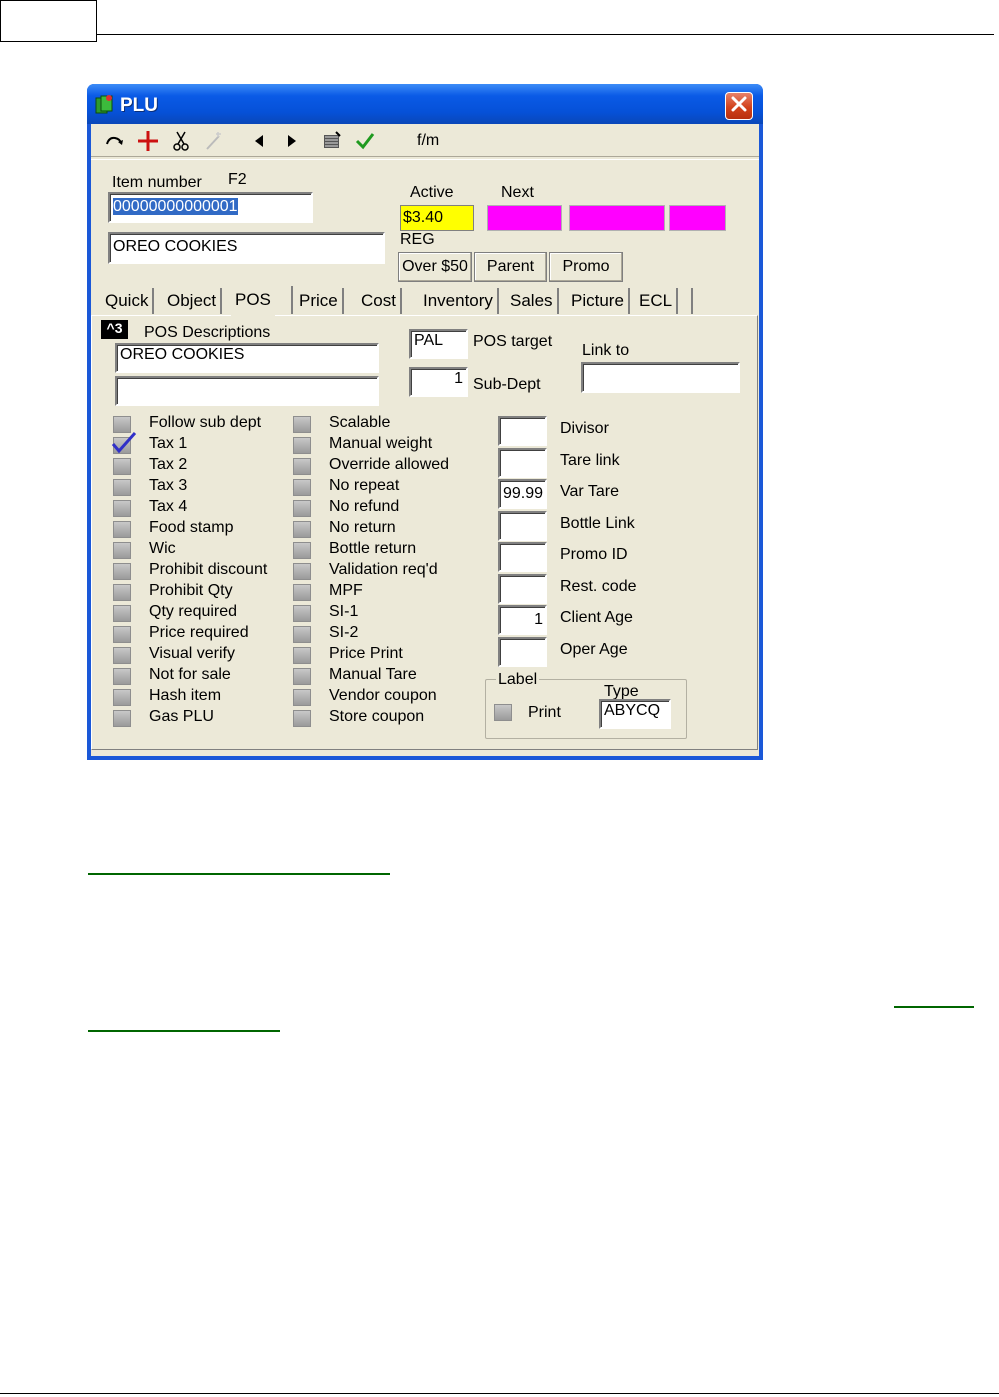 The height and width of the screenshot is (1397, 999). I want to click on manual-tare-label: Manual Tare, so click(373, 674).